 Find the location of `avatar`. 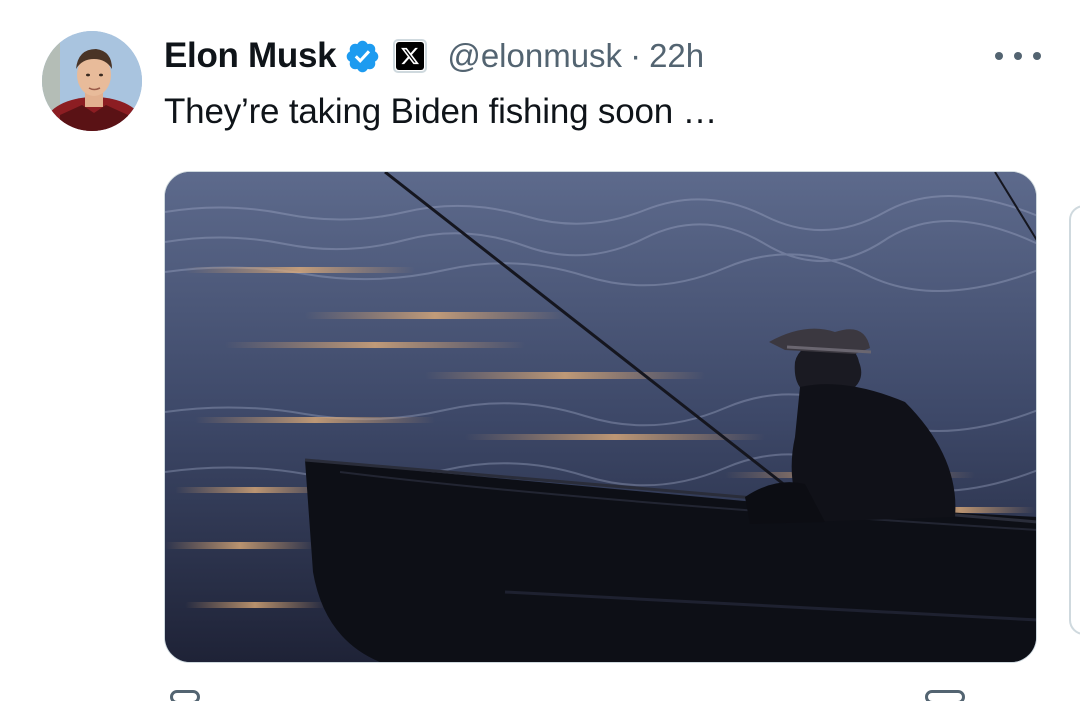

avatar is located at coordinates (92, 81).